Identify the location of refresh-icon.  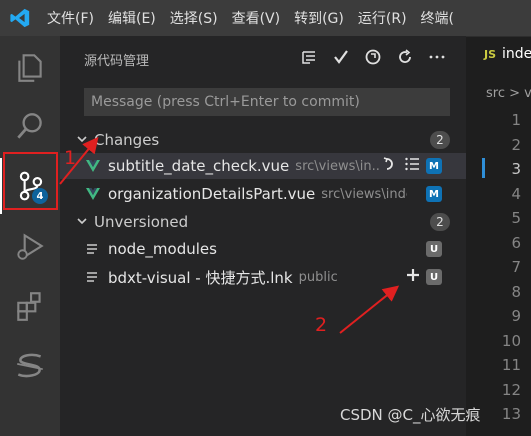
(405, 57).